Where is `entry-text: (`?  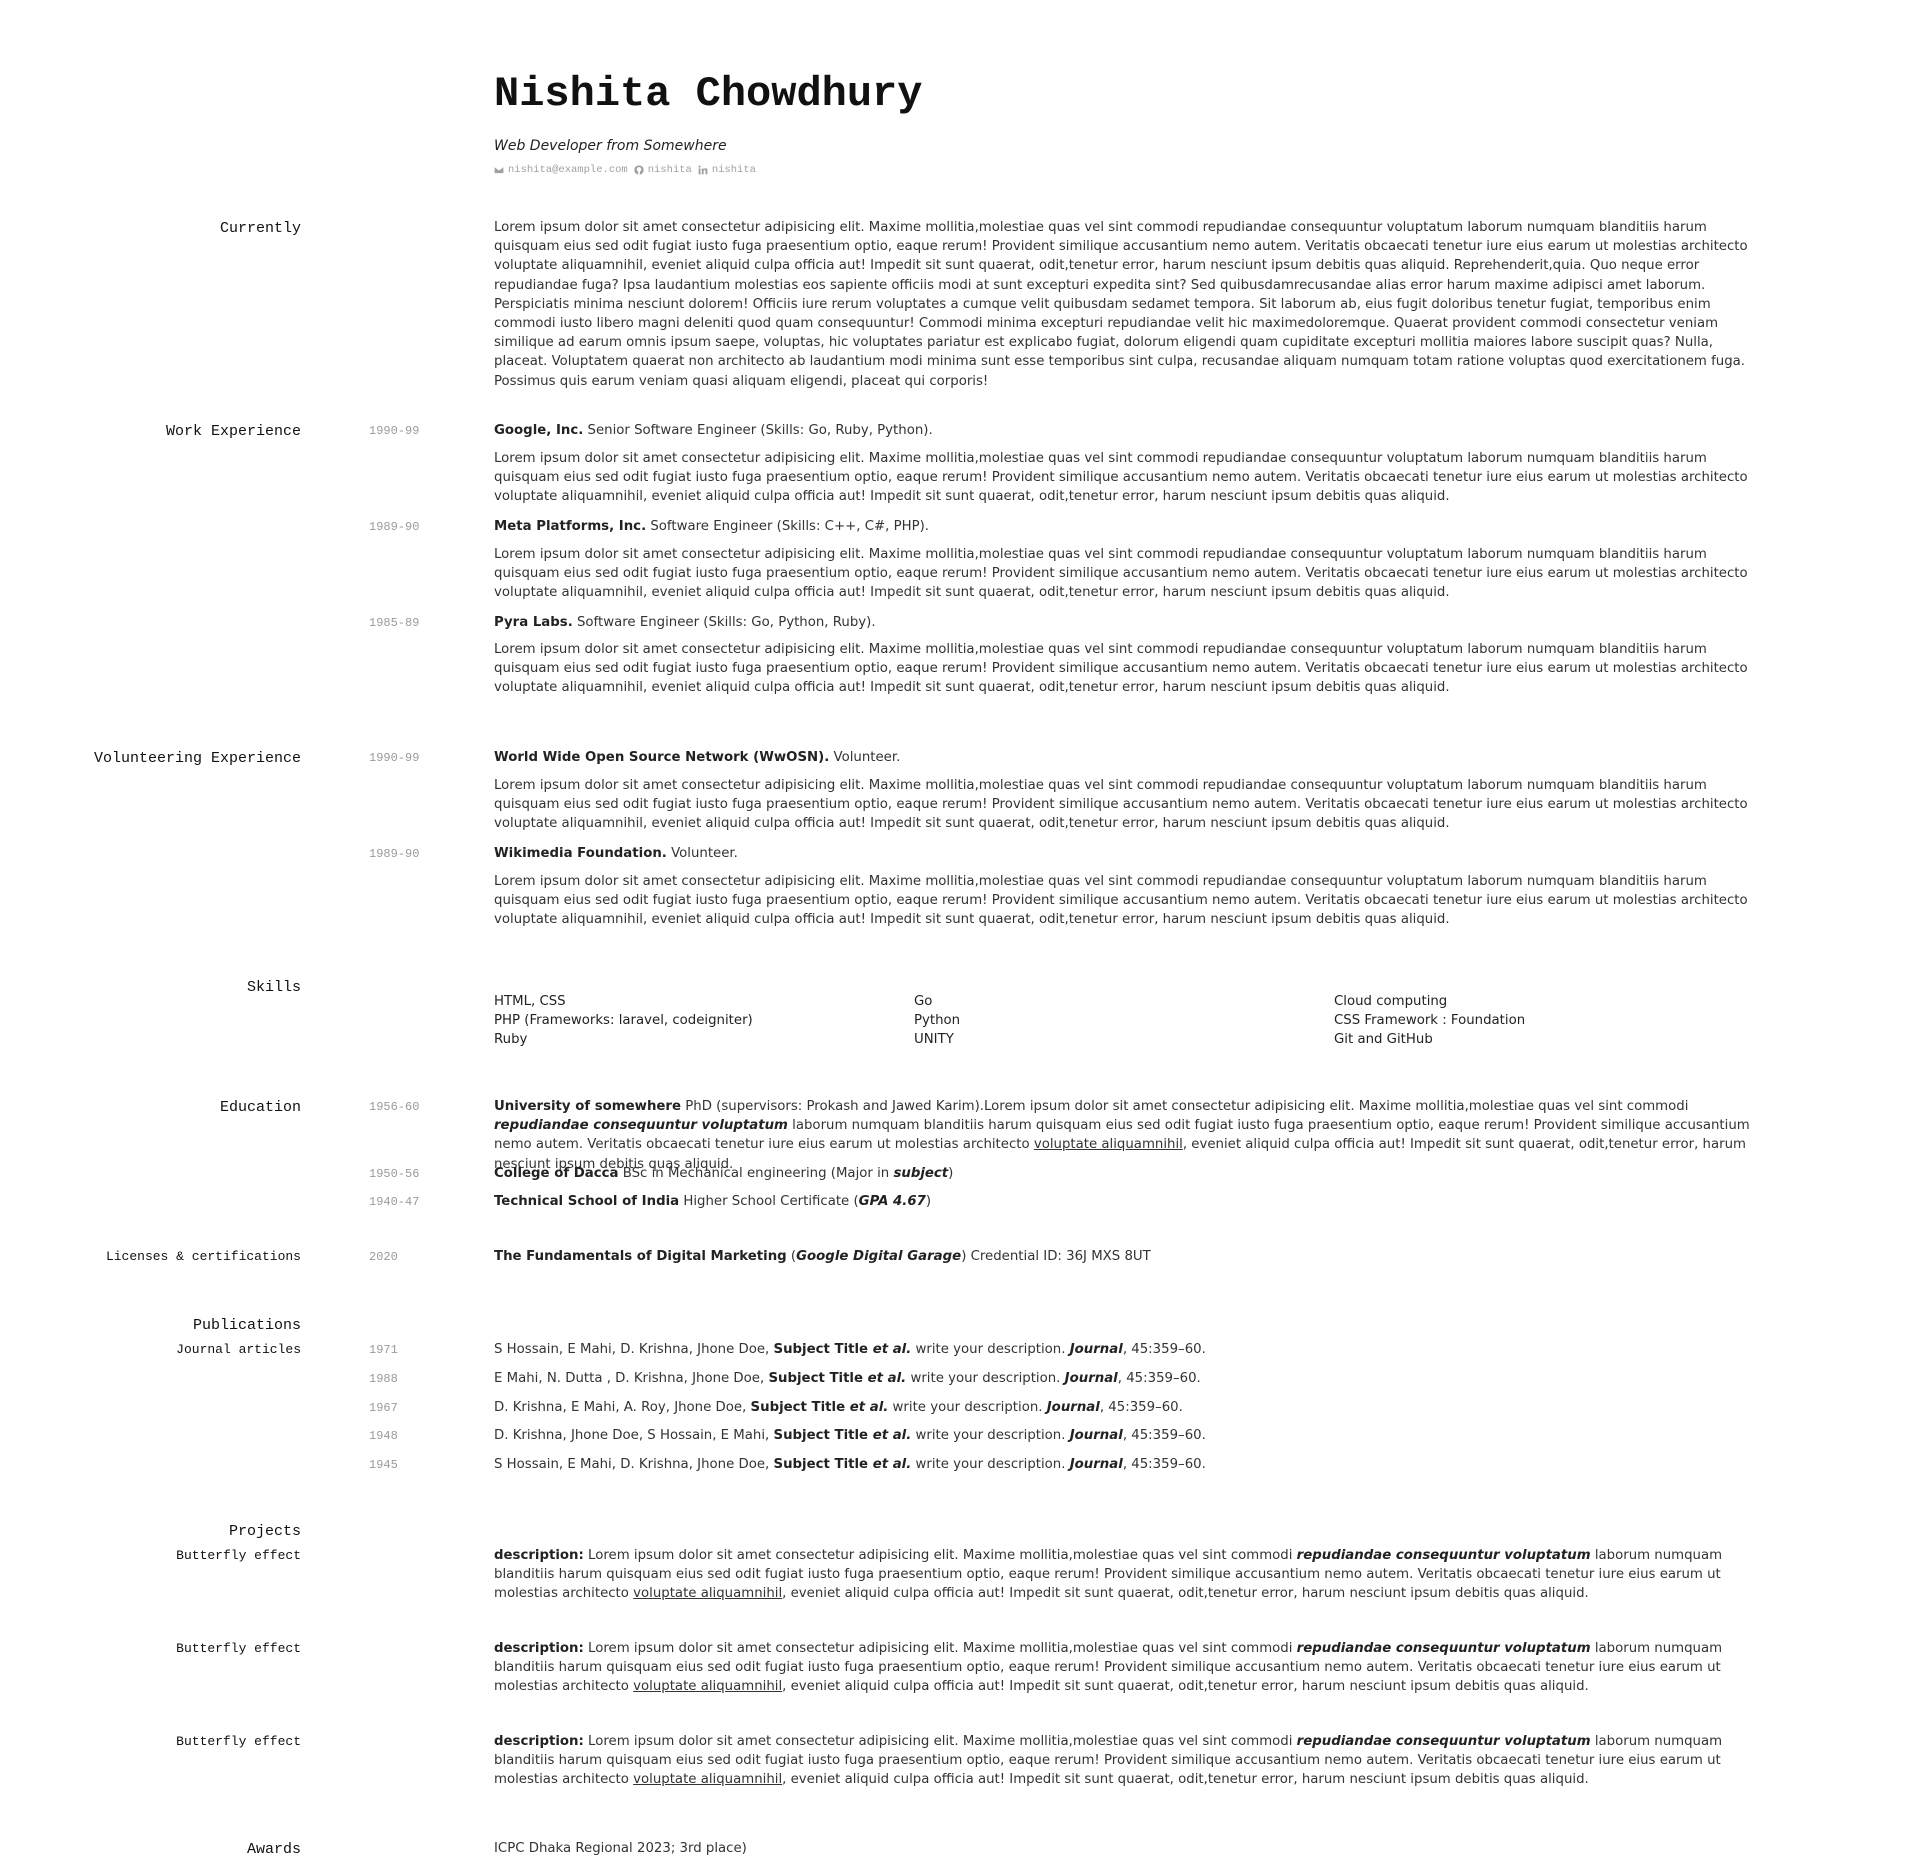
entry-text: ( is located at coordinates (791, 1256).